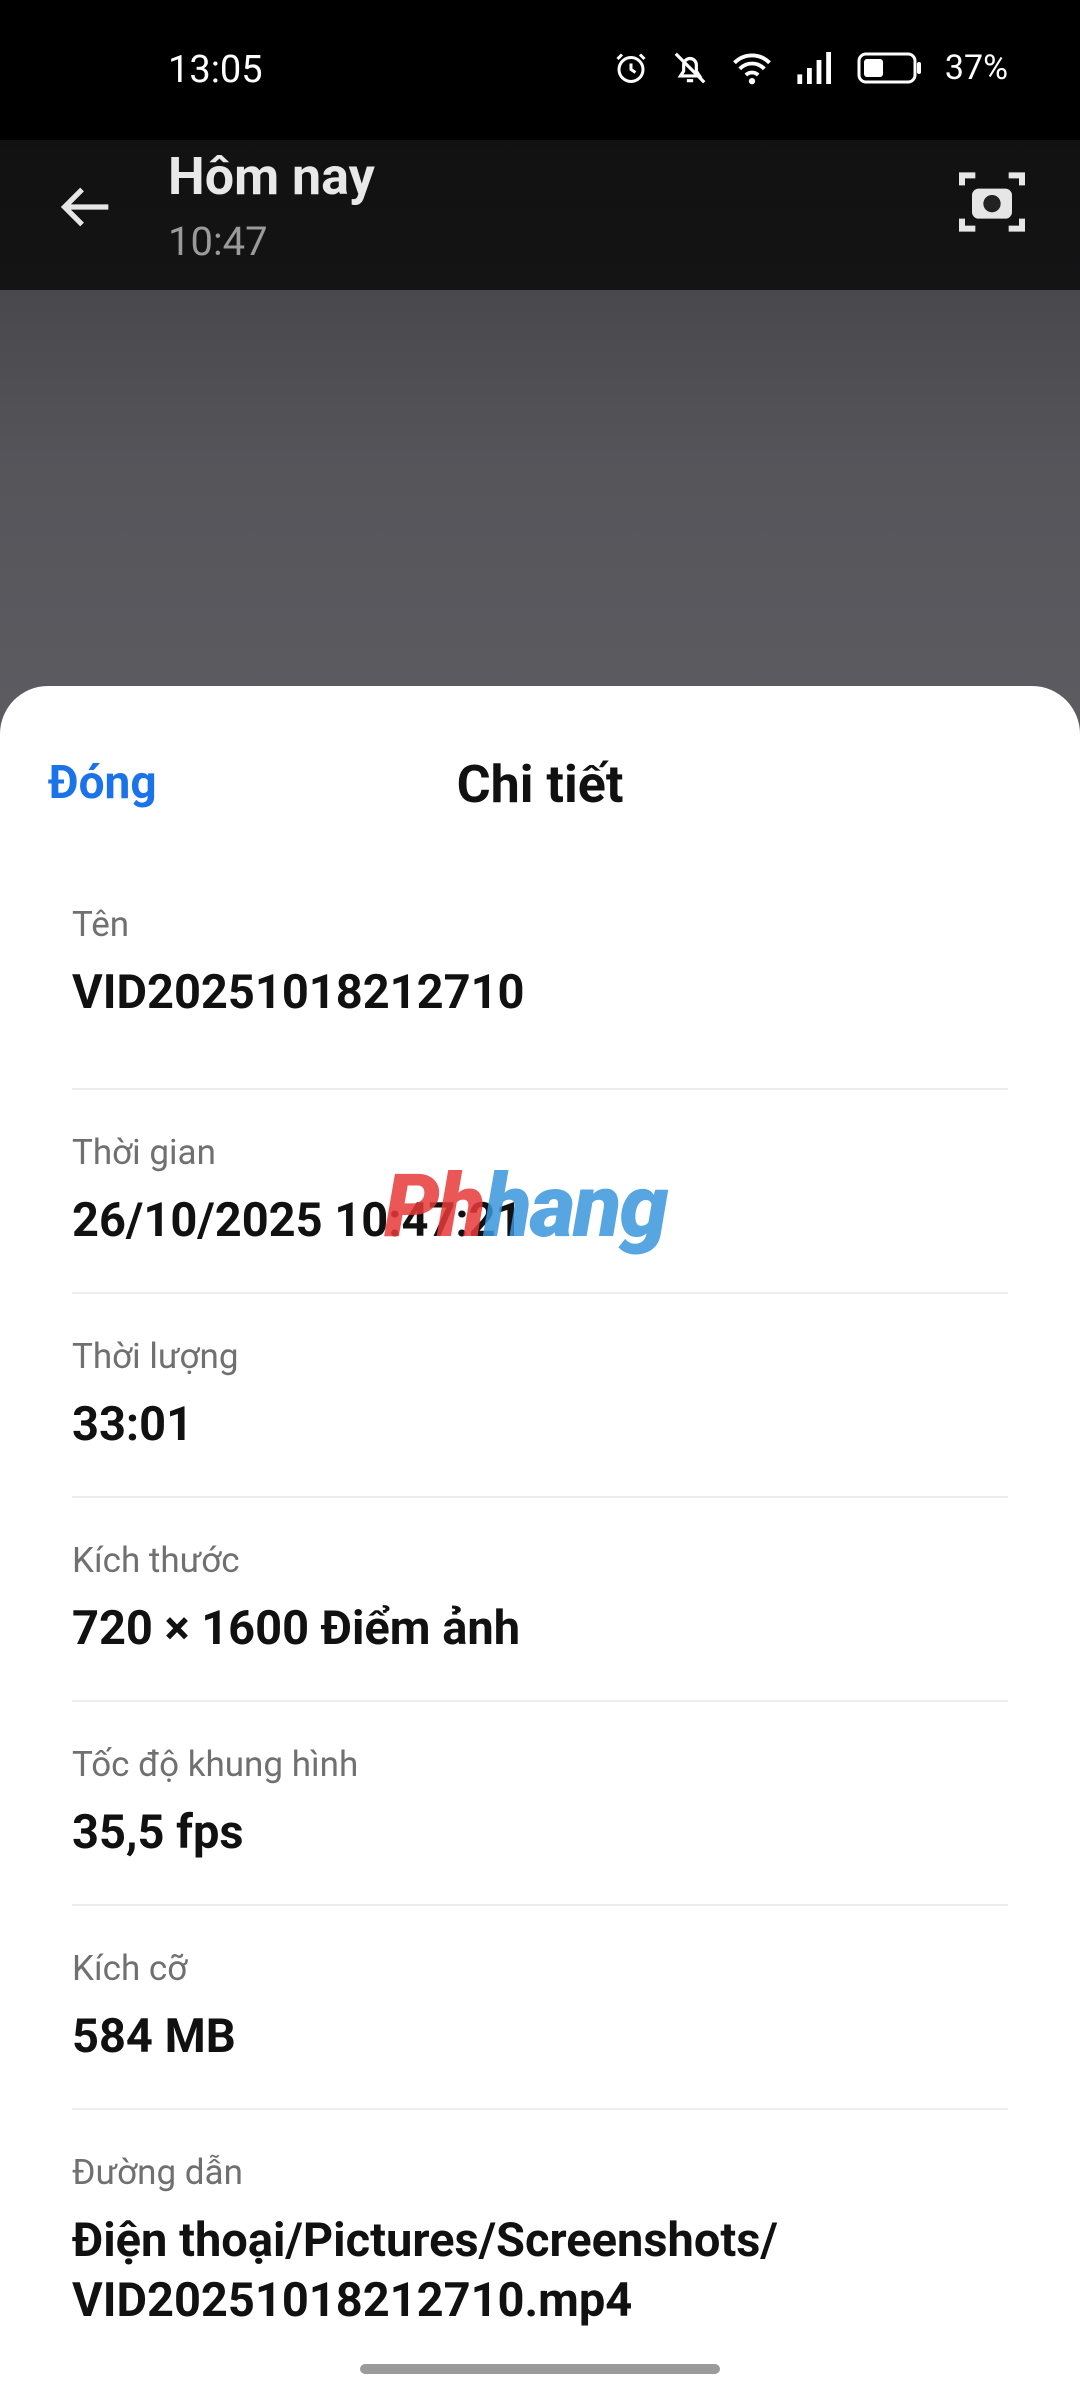 This screenshot has height=2400, width=1080. I want to click on detail-value: VID20251018212710, so click(298, 992).